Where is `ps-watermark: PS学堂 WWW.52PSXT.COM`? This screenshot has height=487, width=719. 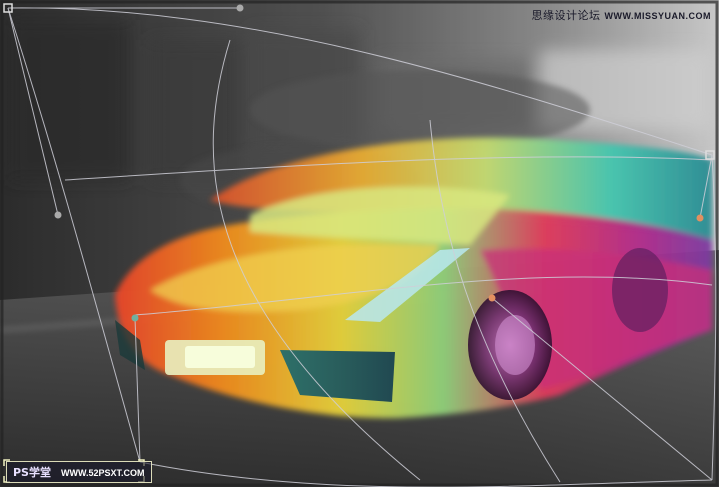
ps-watermark: PS学堂 WWW.52PSXT.COM is located at coordinates (79, 472).